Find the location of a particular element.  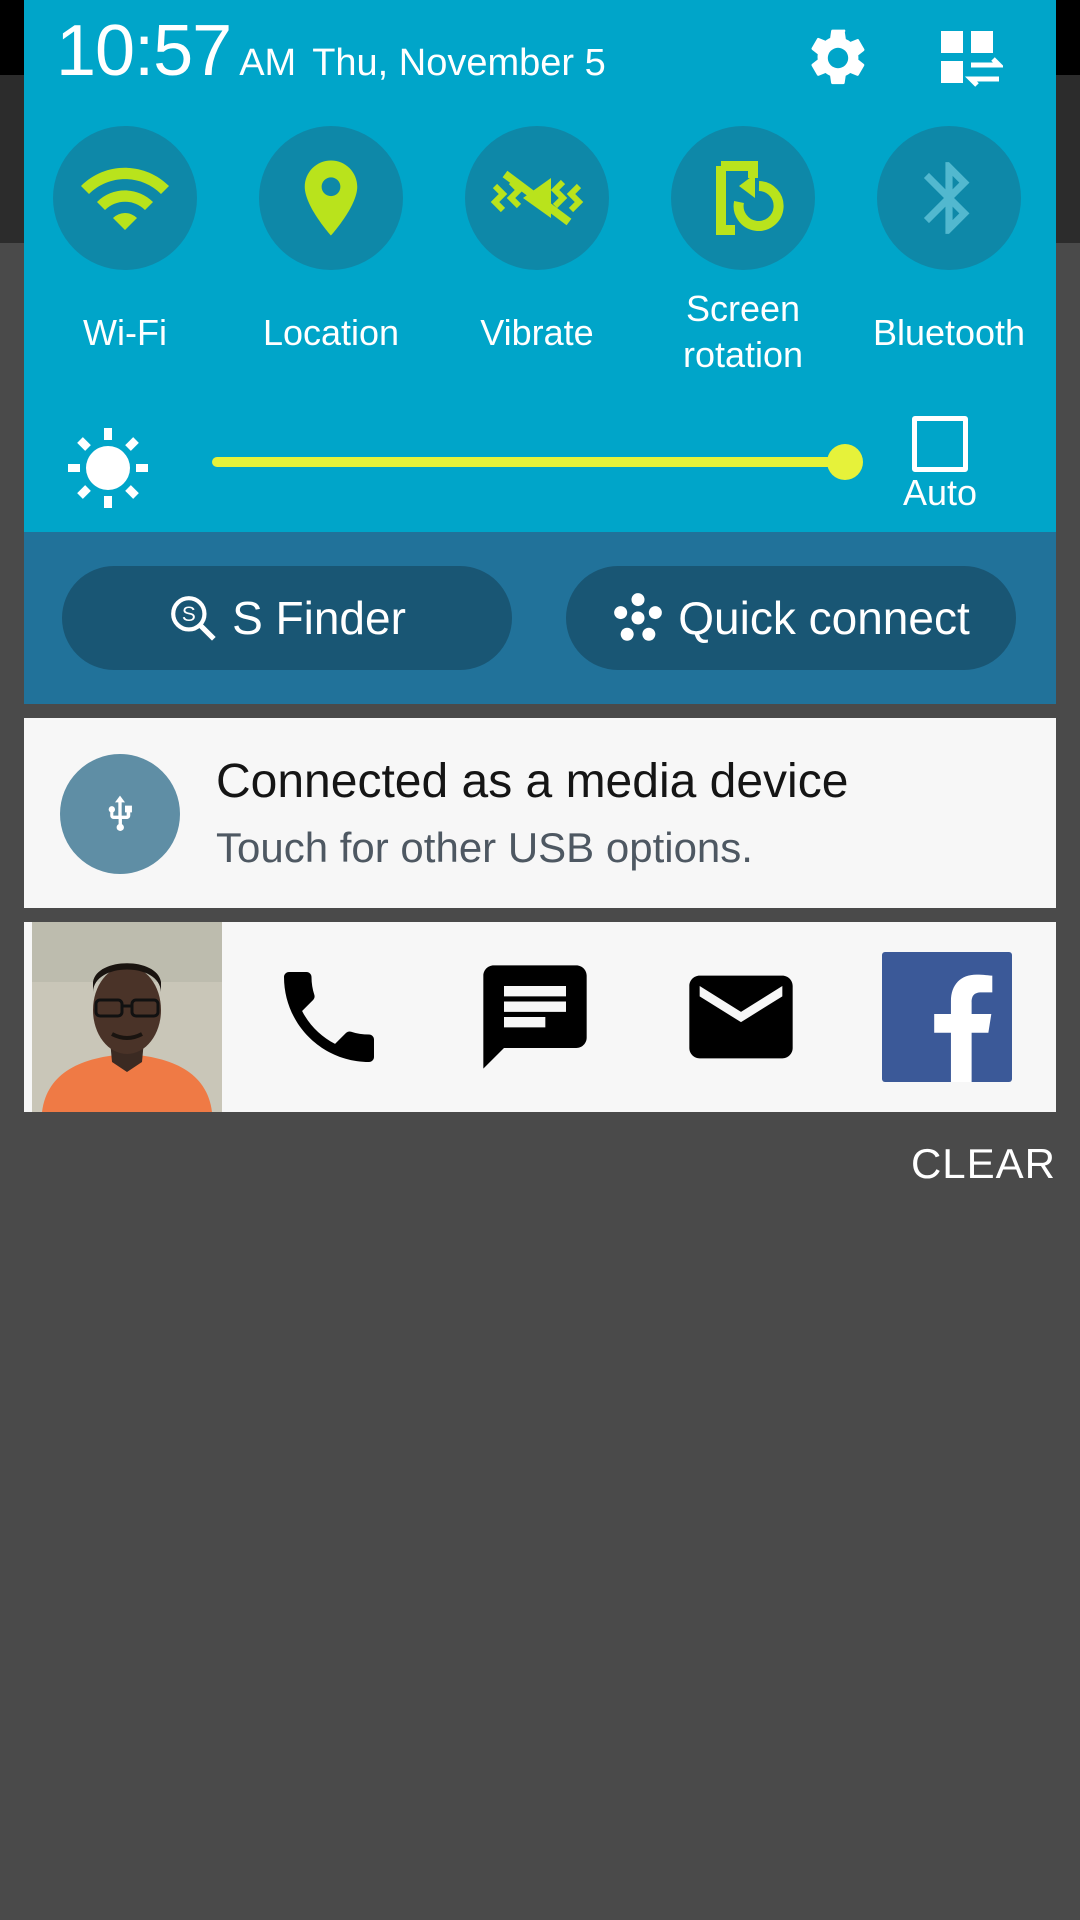

clock-ampm: AM is located at coordinates (268, 63).